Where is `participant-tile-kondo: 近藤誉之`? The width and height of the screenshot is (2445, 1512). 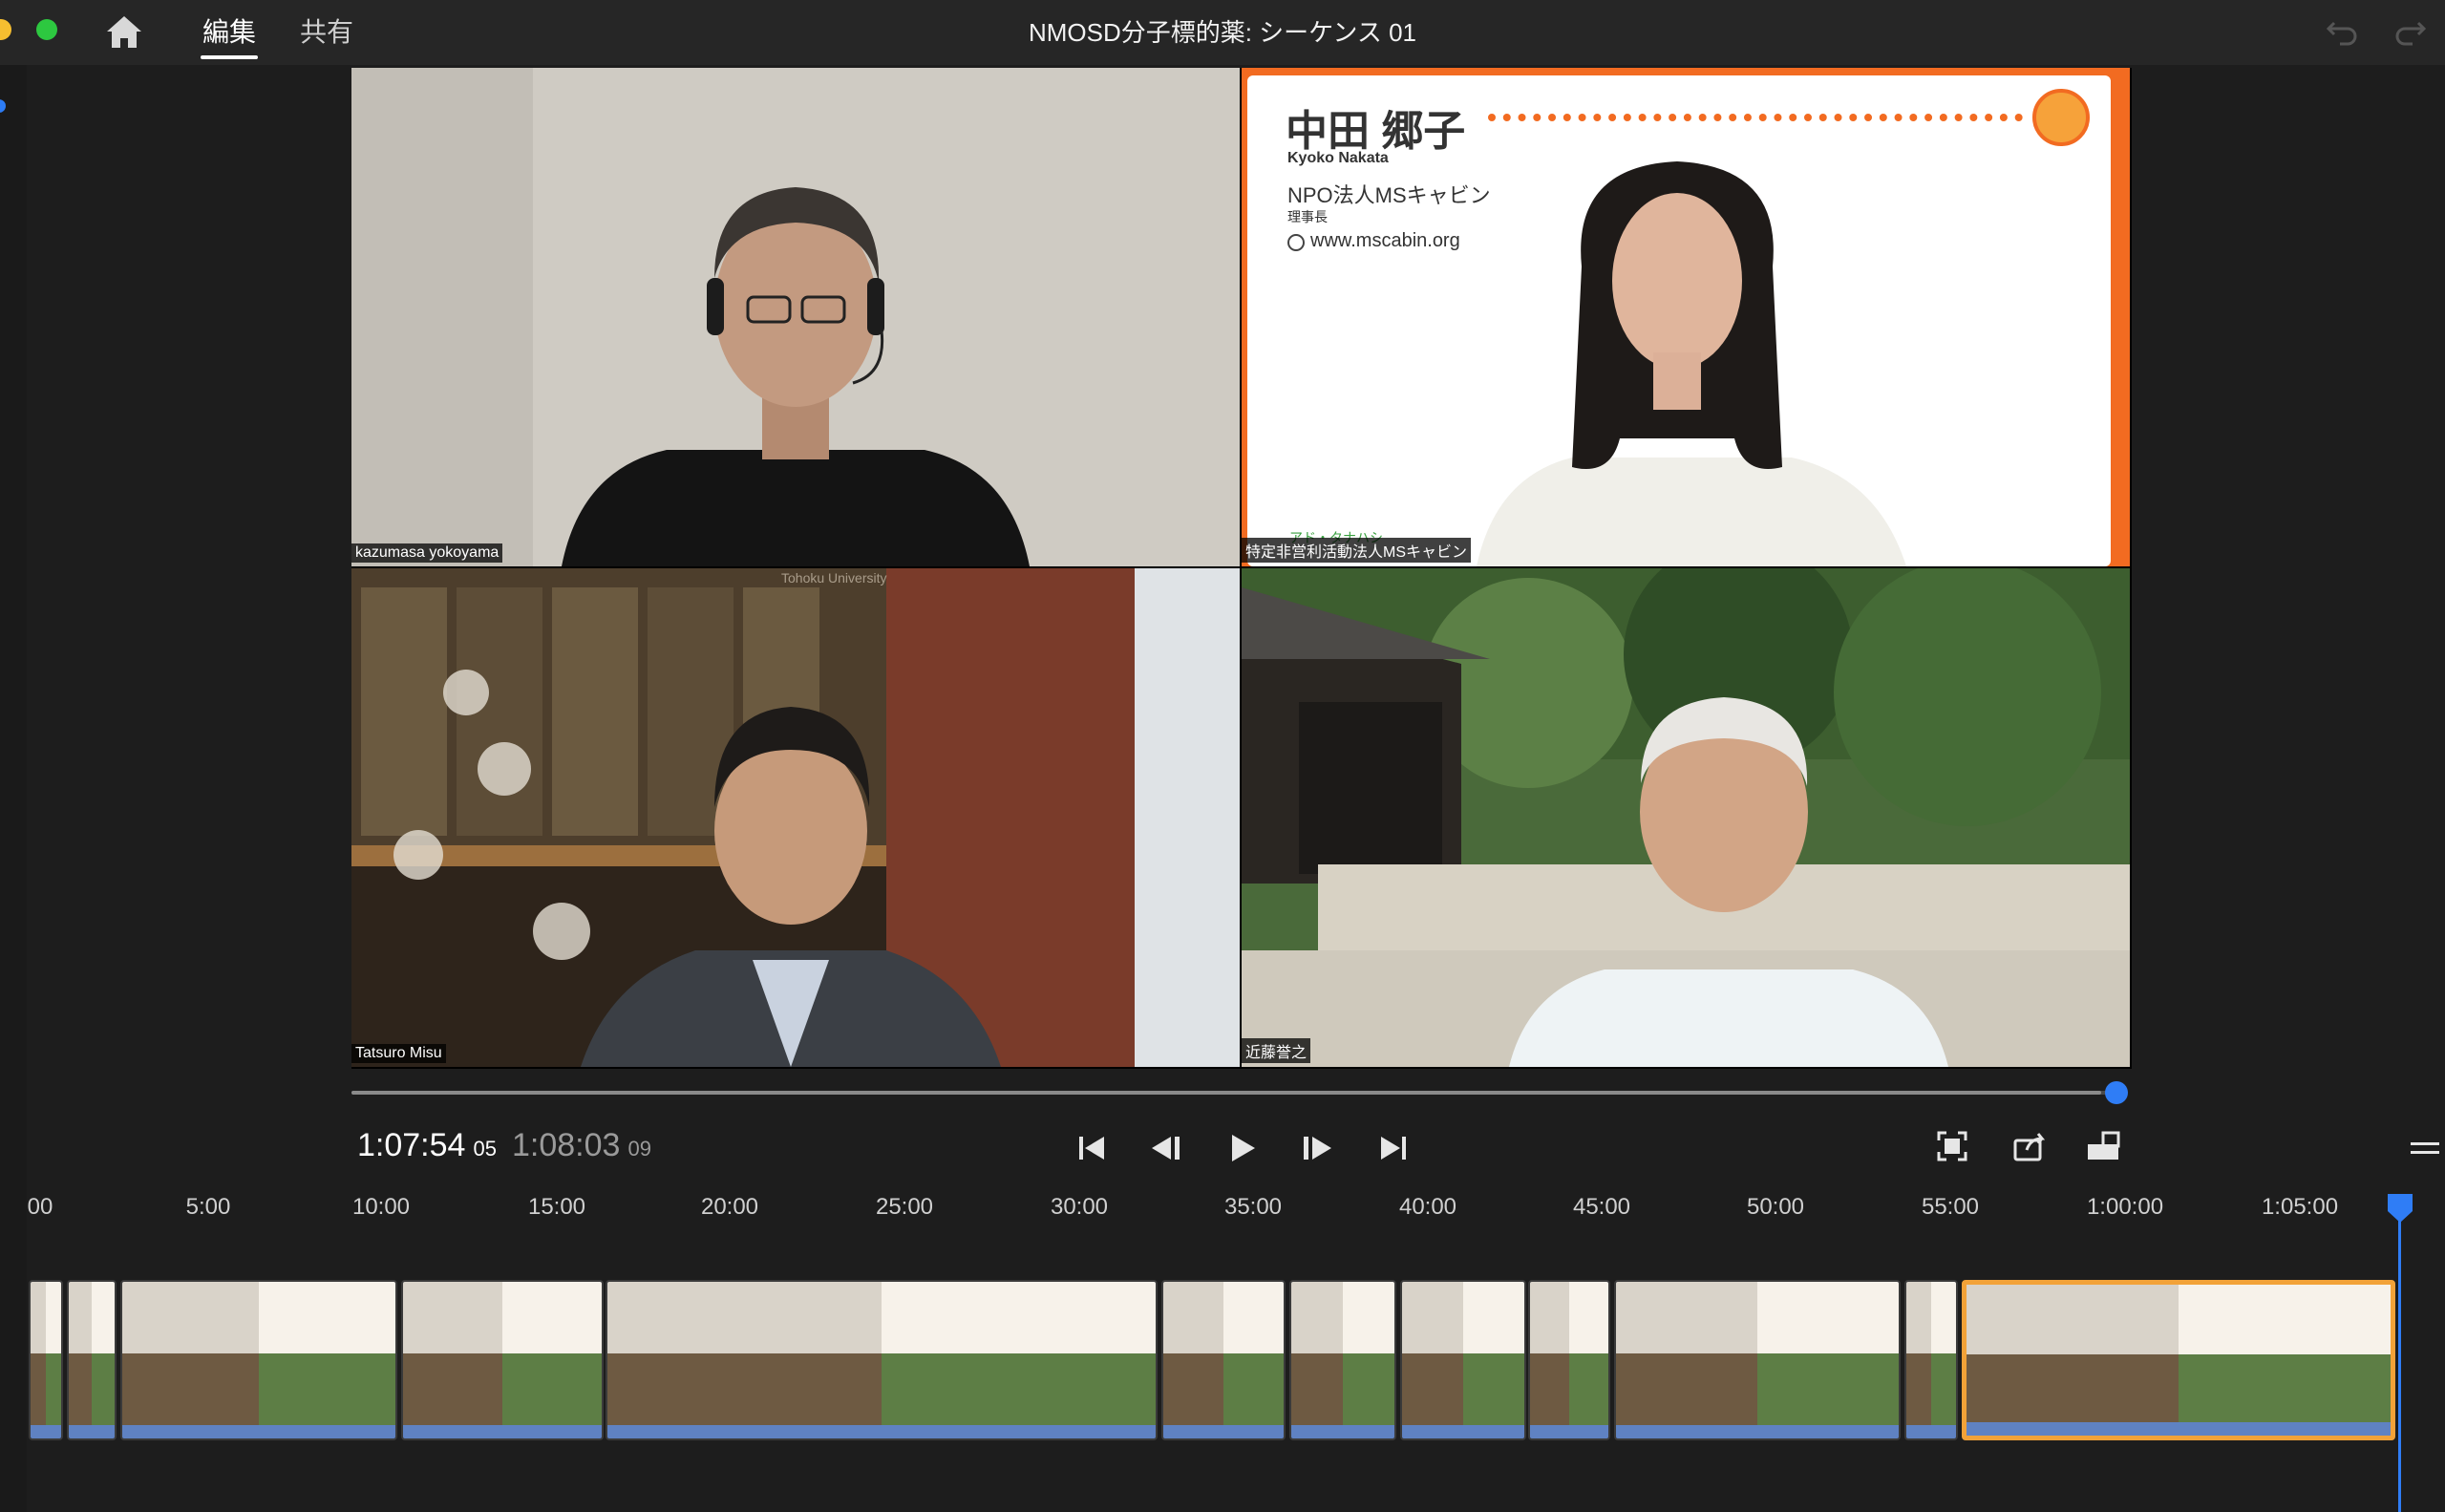 participant-tile-kondo: 近藤誉之 is located at coordinates (1686, 817).